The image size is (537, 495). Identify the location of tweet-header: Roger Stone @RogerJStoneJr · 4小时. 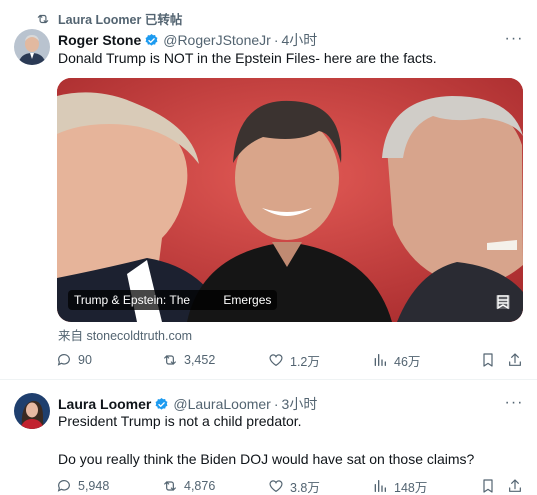
(187, 40).